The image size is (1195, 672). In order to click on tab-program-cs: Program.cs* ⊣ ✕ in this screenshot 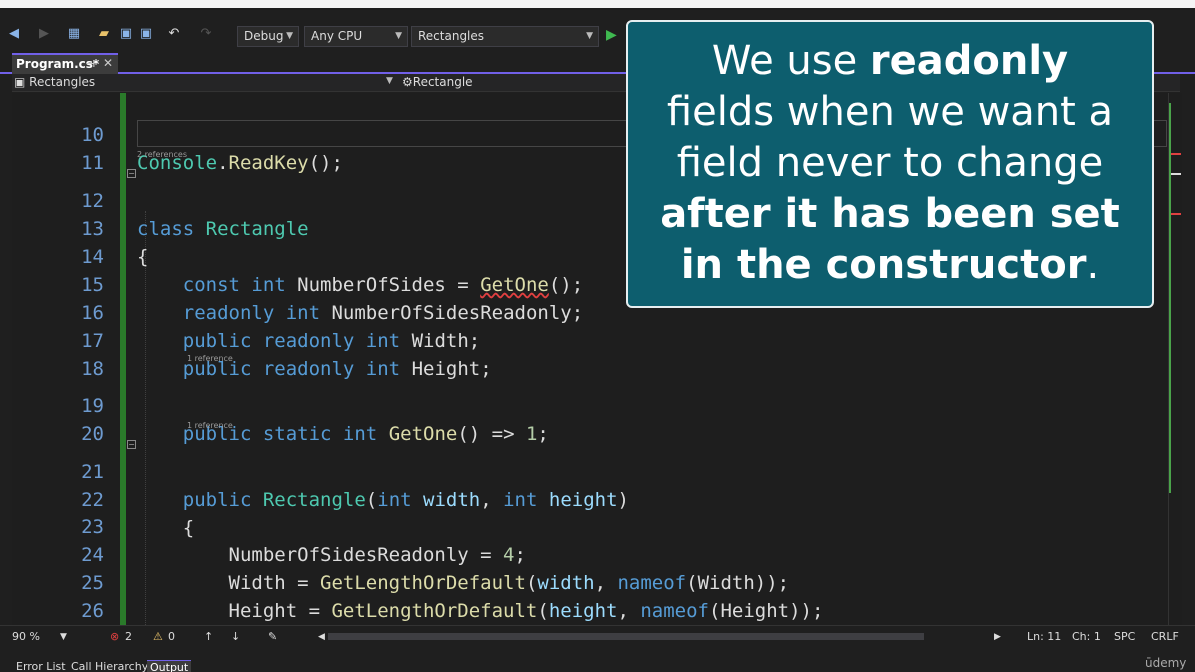, I will do `click(65, 63)`.